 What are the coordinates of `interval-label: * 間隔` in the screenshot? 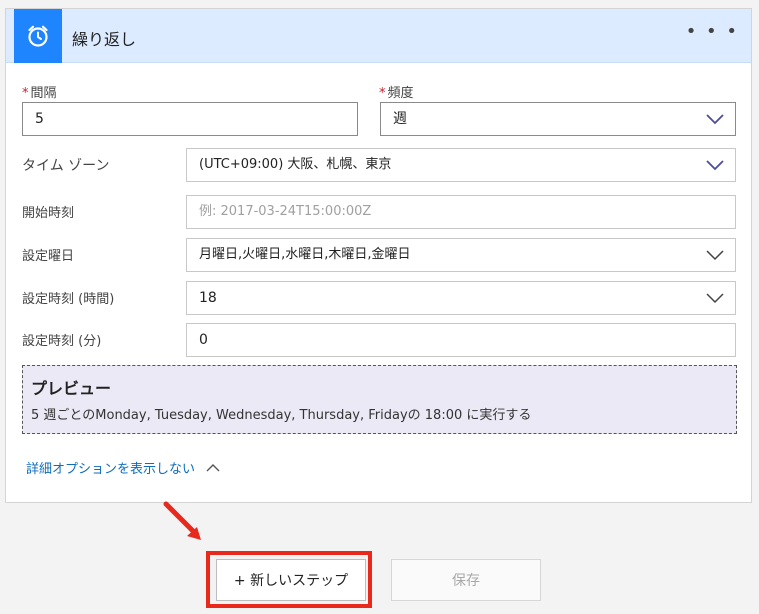 It's located at (39, 91).